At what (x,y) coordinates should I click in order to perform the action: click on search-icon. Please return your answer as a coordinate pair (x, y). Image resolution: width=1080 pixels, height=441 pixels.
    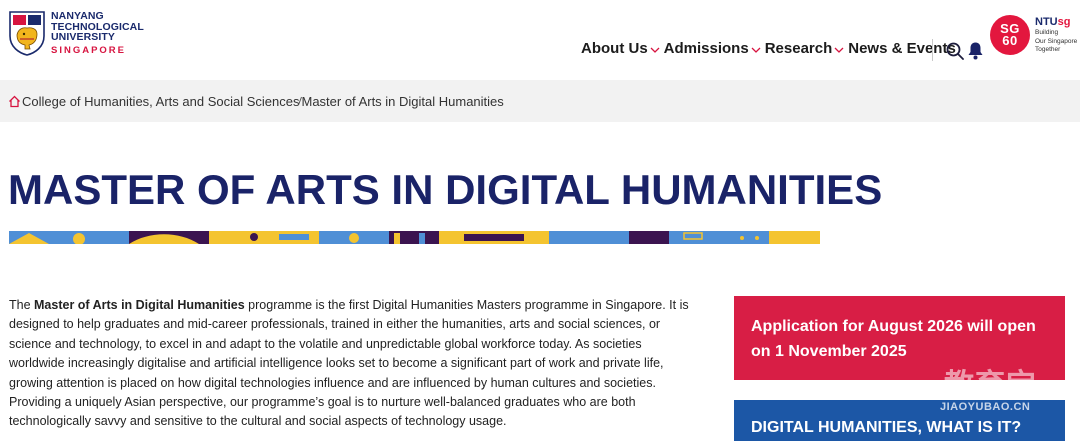
    Looking at the image, I should click on (955, 51).